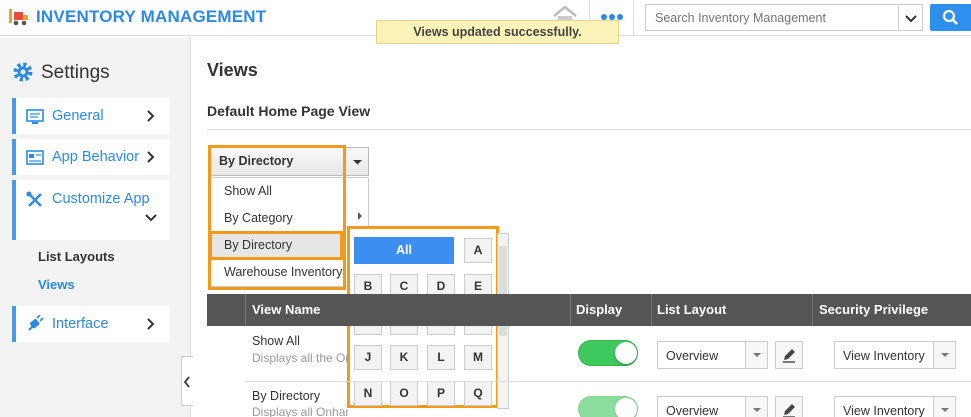  What do you see at coordinates (478, 393) in the screenshot?
I see `alphabet-letter-button: Q` at bounding box center [478, 393].